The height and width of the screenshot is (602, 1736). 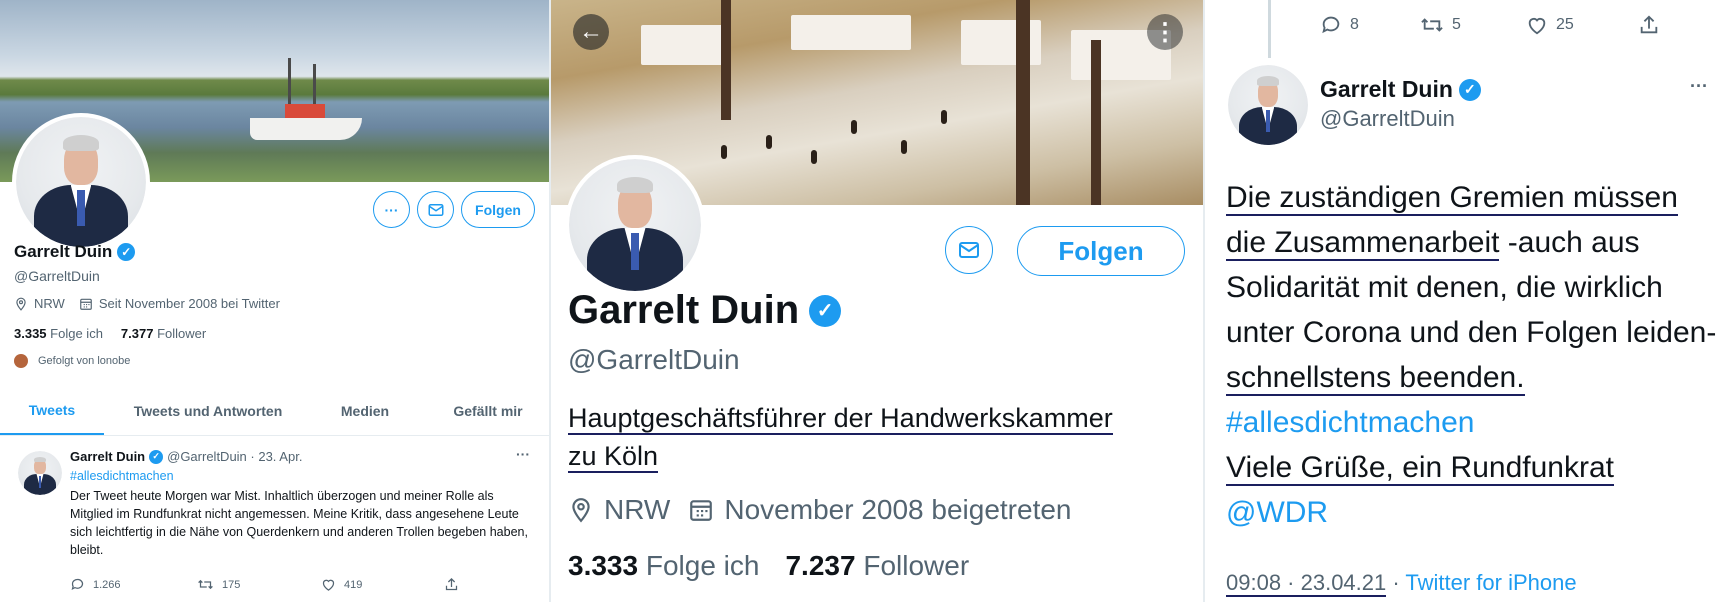 I want to click on more-icon: ···, so click(x=391, y=209).